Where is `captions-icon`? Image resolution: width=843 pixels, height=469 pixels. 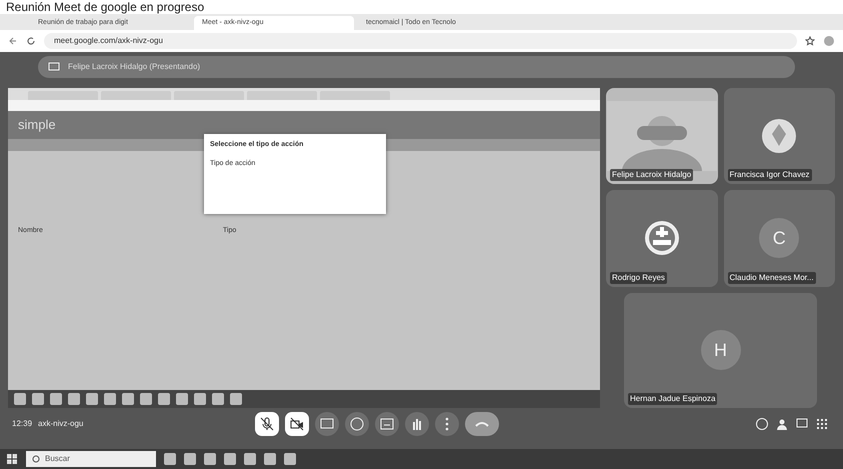
captions-icon is located at coordinates (387, 424).